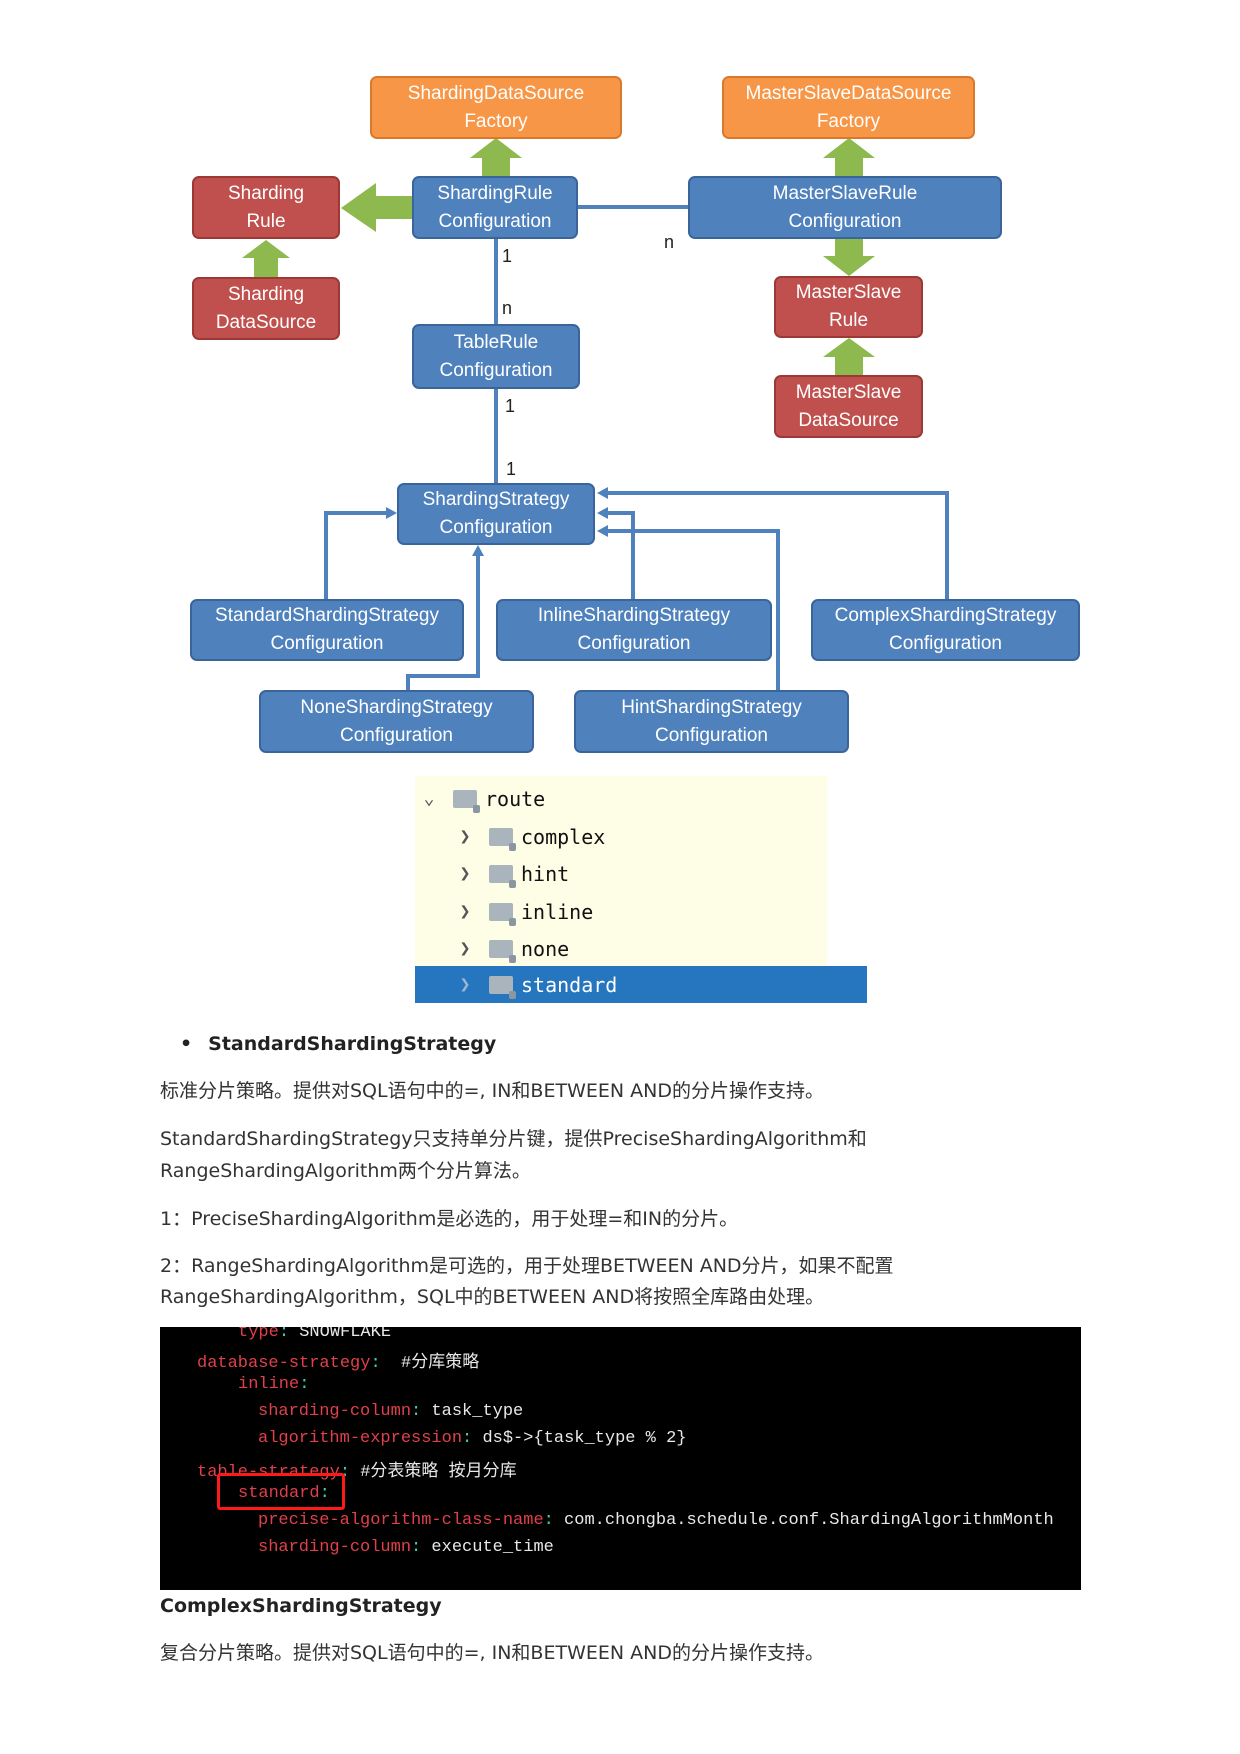  What do you see at coordinates (641, 836) in the screenshot?
I see `tree-item-complex: ❯ complex` at bounding box center [641, 836].